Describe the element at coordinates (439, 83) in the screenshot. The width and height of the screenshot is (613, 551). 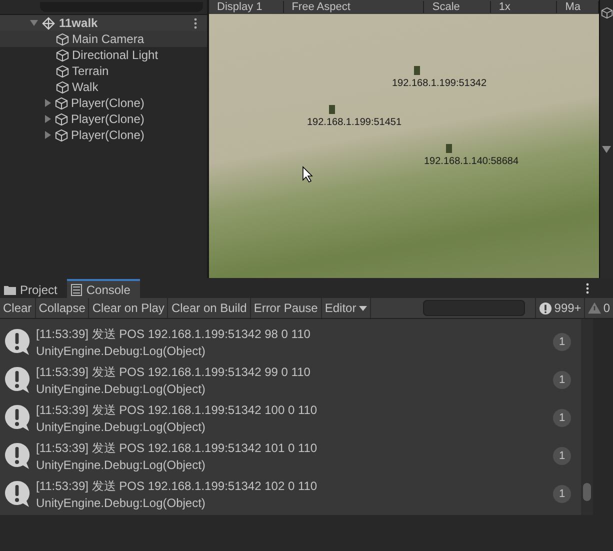
I see `player-label: 192.168.1.199:51342` at that location.